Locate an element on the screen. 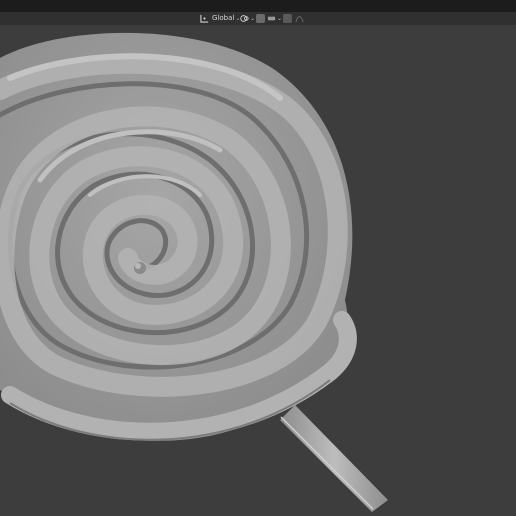 The height and width of the screenshot is (516, 516). pivot-point-dropdown: ⌄ is located at coordinates (247, 18).